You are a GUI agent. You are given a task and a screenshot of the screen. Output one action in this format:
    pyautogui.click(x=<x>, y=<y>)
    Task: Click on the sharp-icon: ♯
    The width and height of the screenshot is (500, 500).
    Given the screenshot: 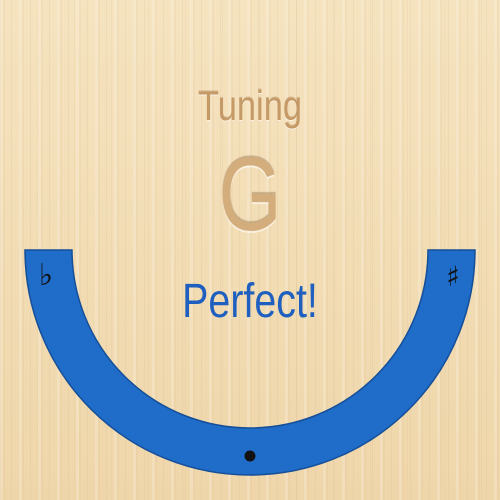 What is the action you would take?
    pyautogui.click(x=453, y=276)
    